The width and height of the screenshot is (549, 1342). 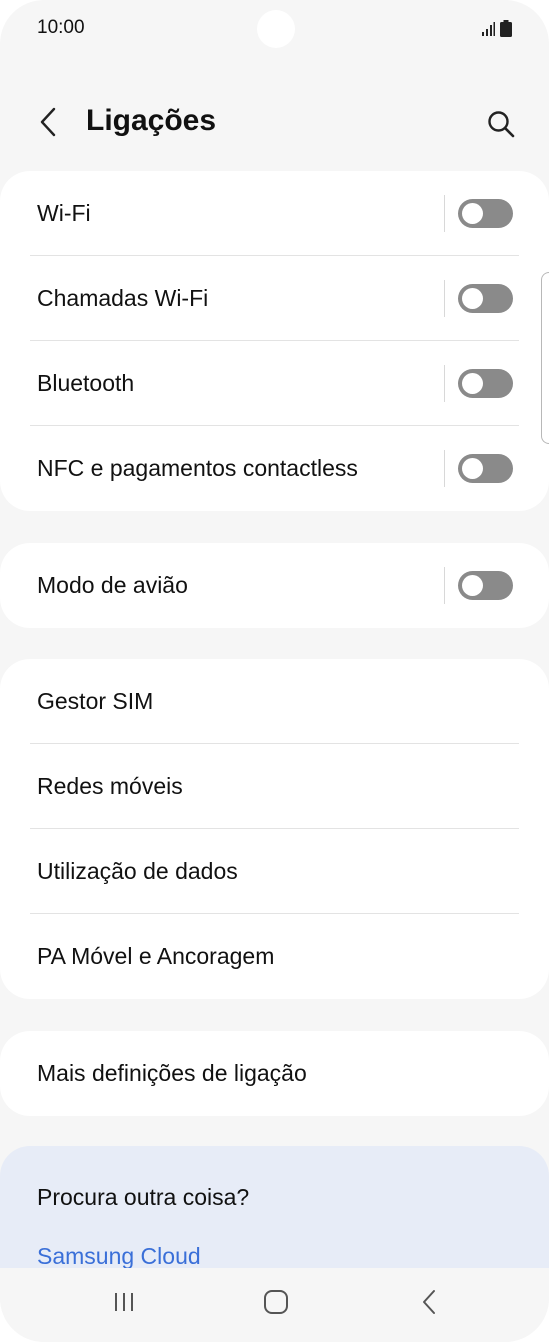 I want to click on setting-label: Wi-Fi, so click(x=64, y=213).